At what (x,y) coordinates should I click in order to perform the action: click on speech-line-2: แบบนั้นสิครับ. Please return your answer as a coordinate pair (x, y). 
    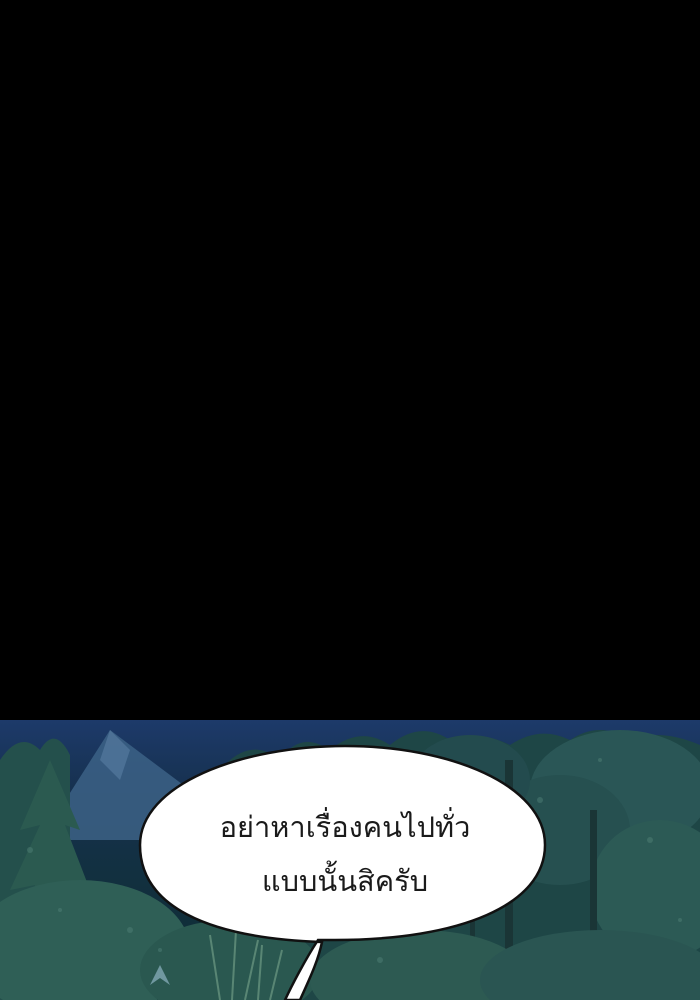
    Looking at the image, I should click on (345, 881).